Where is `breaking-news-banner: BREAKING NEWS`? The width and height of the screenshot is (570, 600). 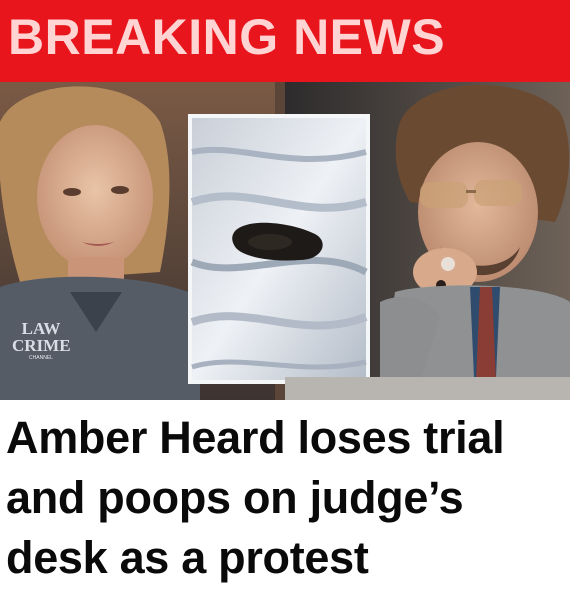 breaking-news-banner: BREAKING NEWS is located at coordinates (285, 41).